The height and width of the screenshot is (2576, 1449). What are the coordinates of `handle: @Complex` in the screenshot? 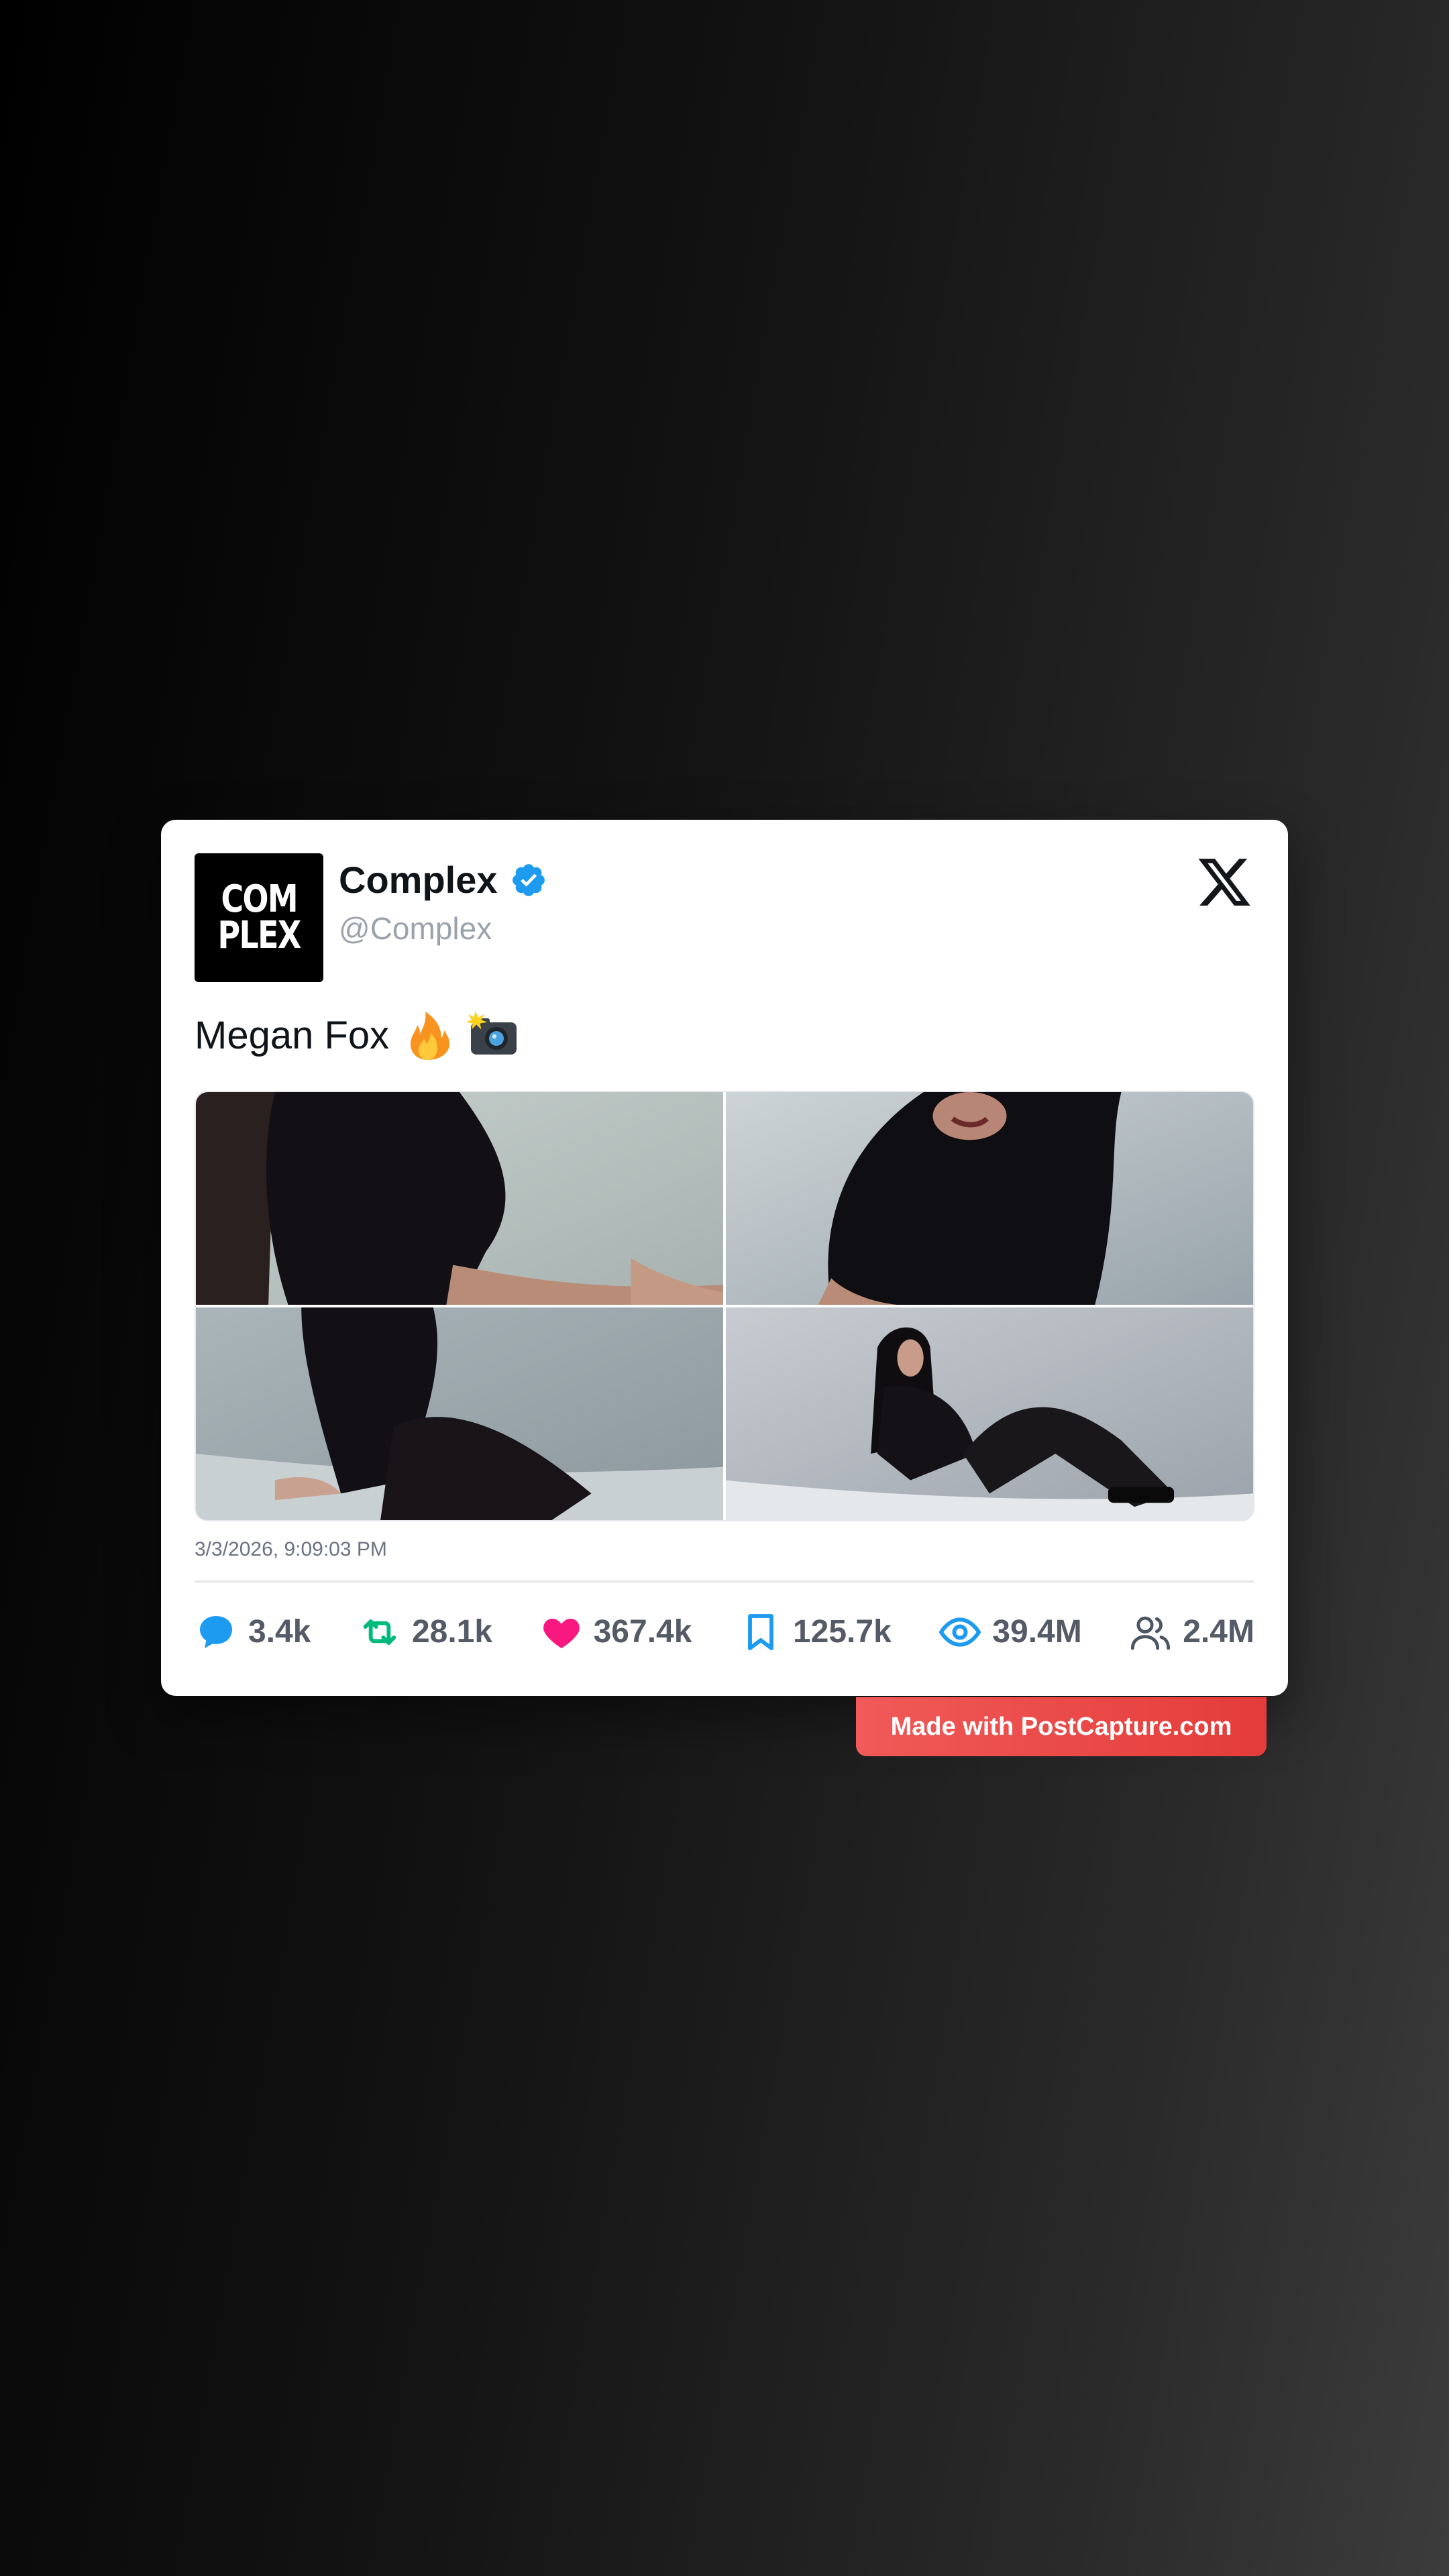 It's located at (415, 928).